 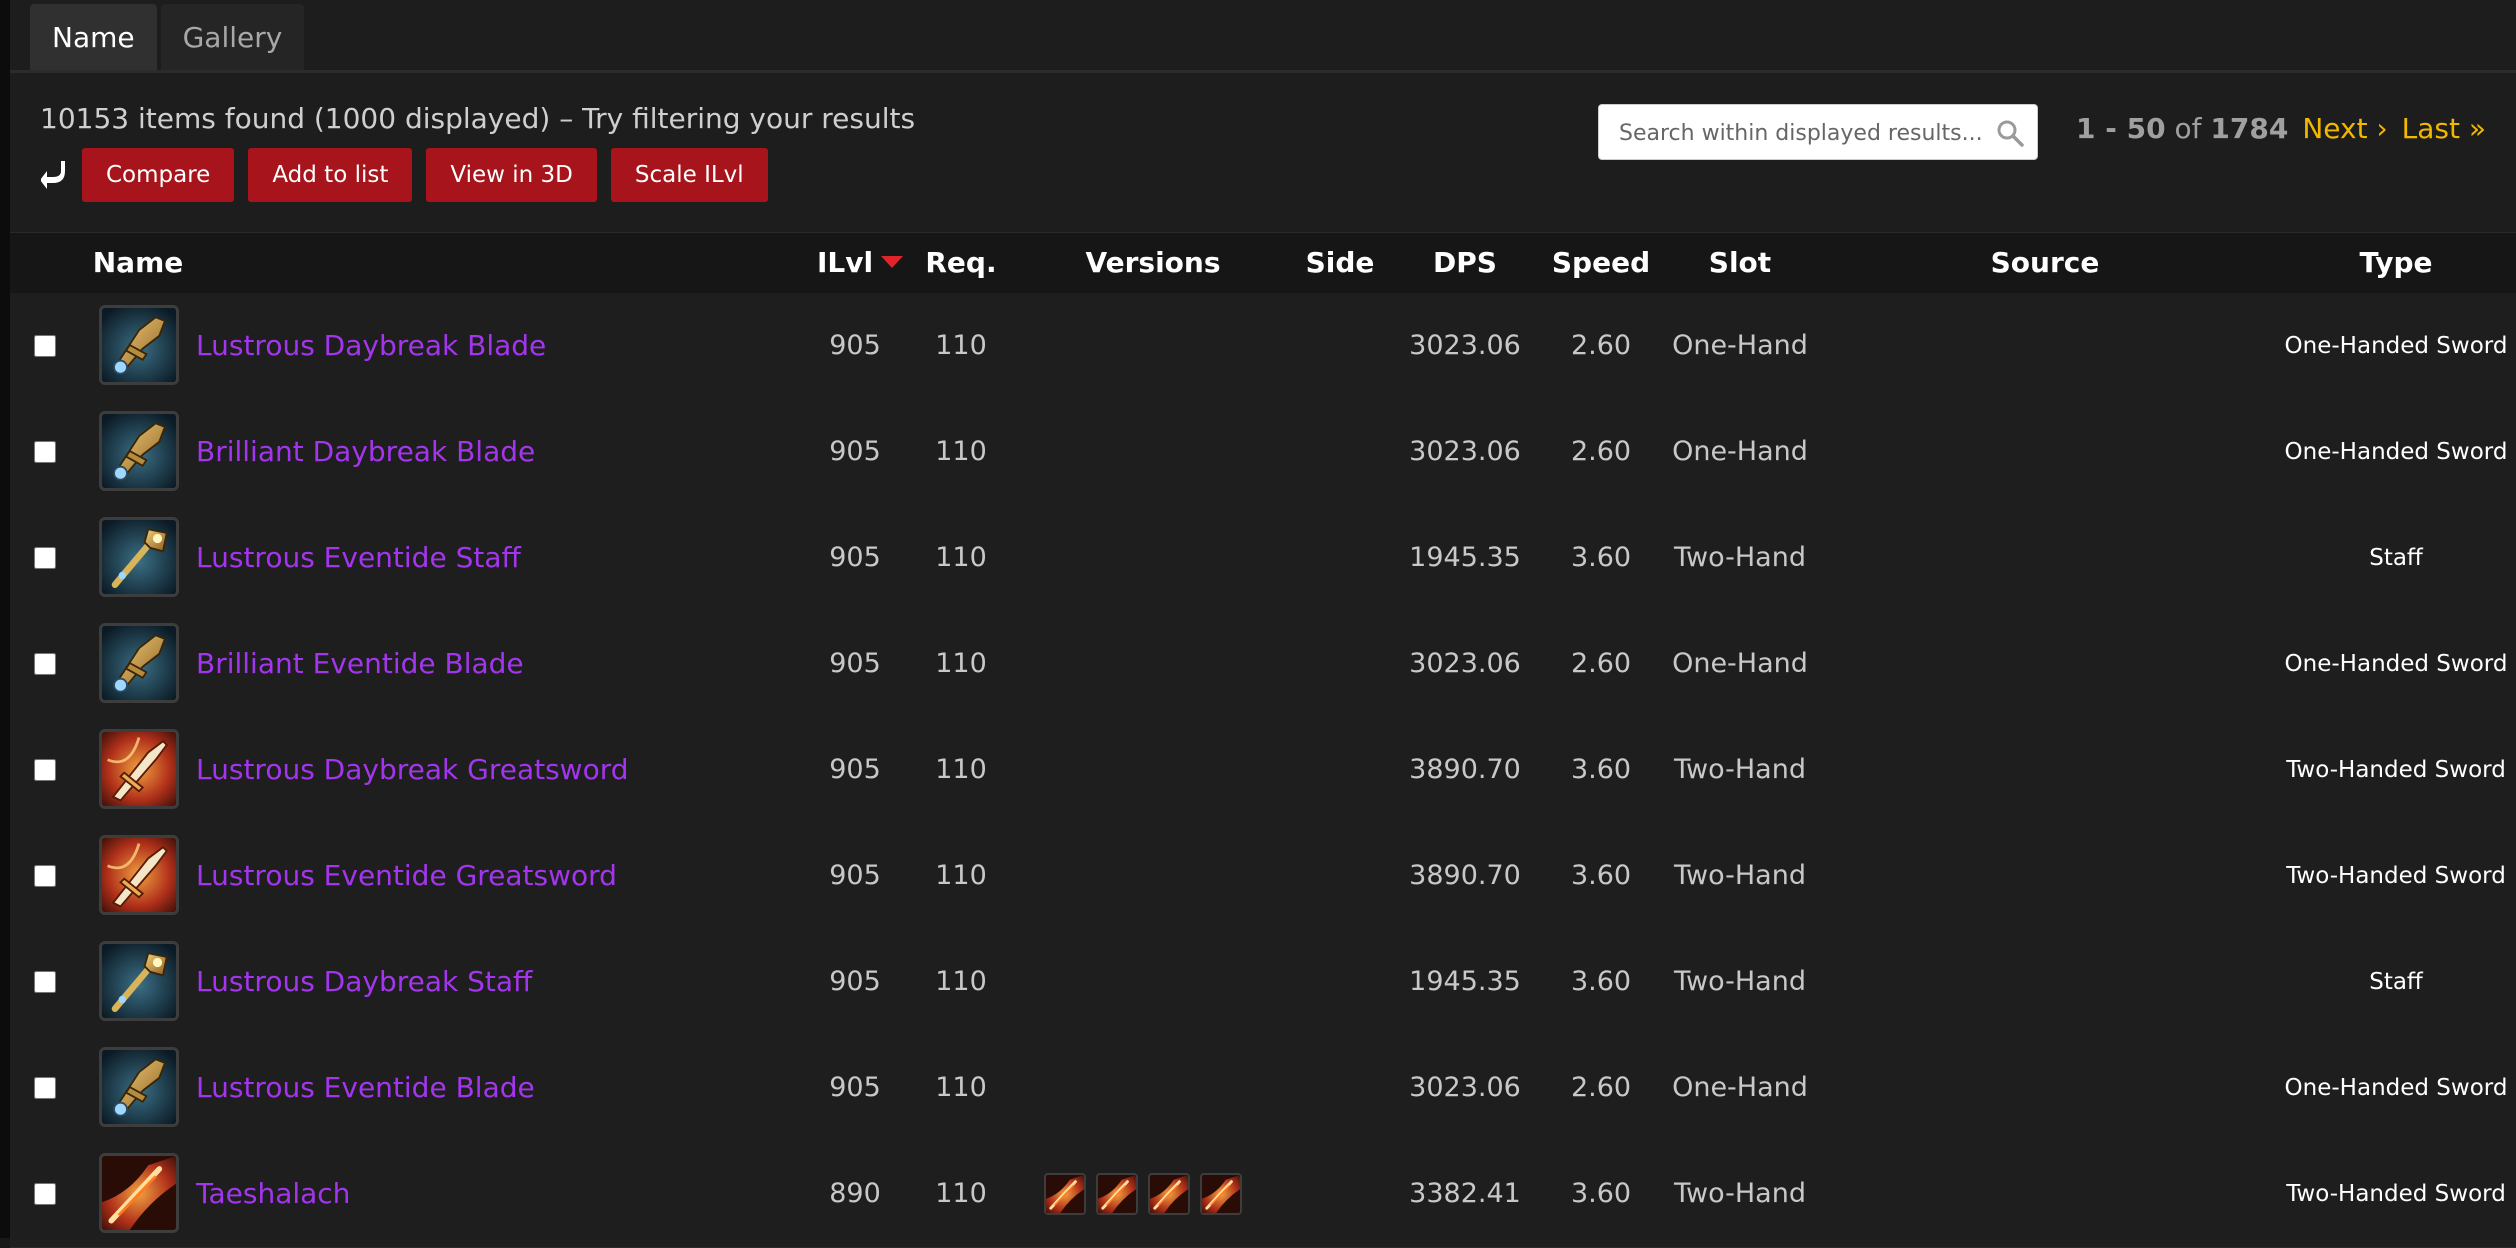 I want to click on tab-divider, so click(x=1263, y=71).